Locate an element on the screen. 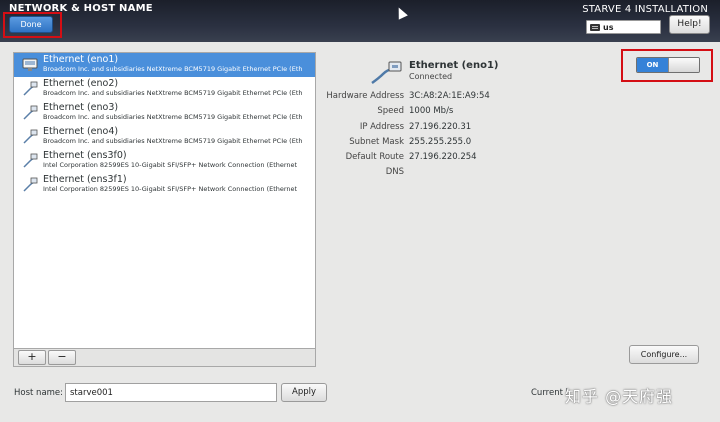 The height and width of the screenshot is (422, 720). install-title: STARVE 4 INSTALLATION is located at coordinates (645, 9).